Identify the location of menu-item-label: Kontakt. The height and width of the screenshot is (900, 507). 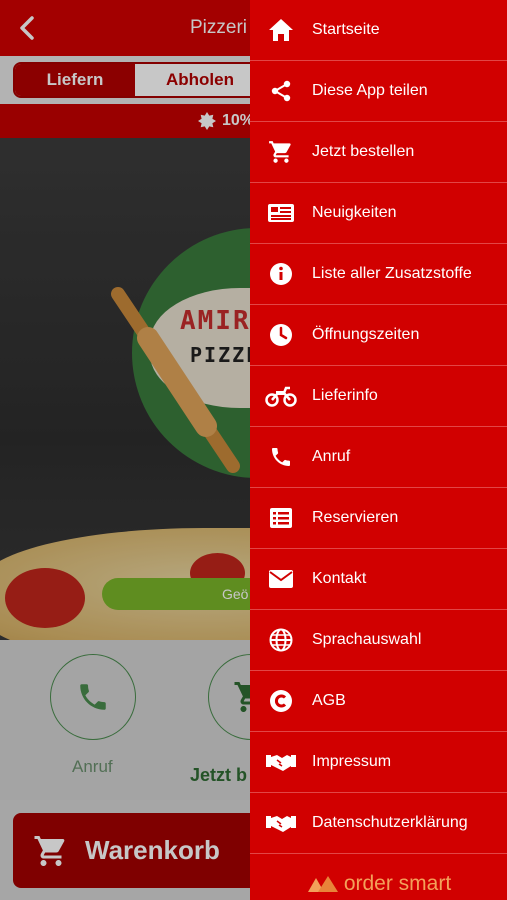
(339, 578).